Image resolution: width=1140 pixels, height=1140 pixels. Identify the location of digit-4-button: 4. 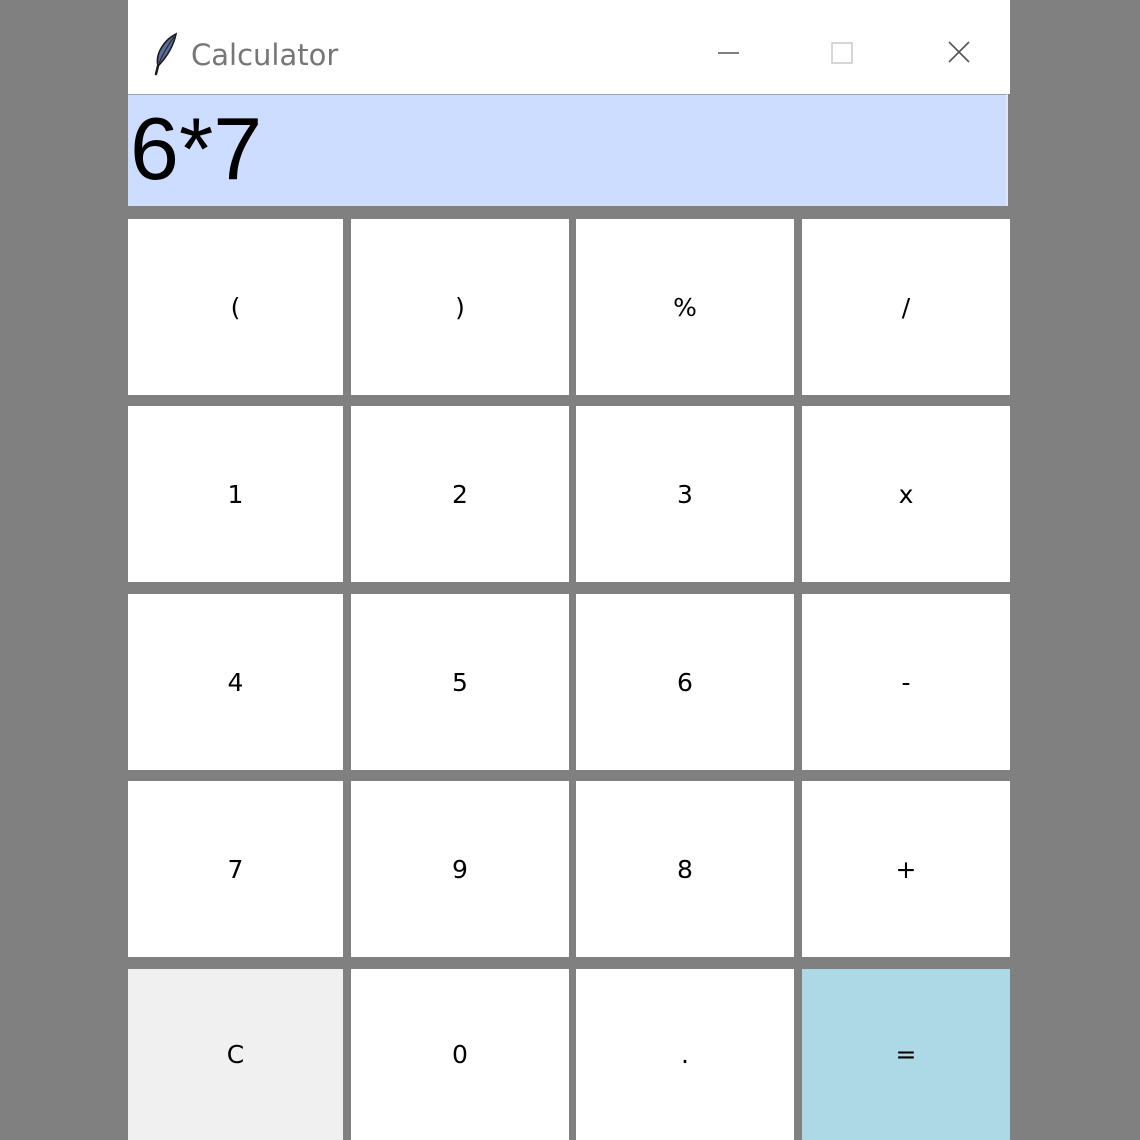
(235, 682).